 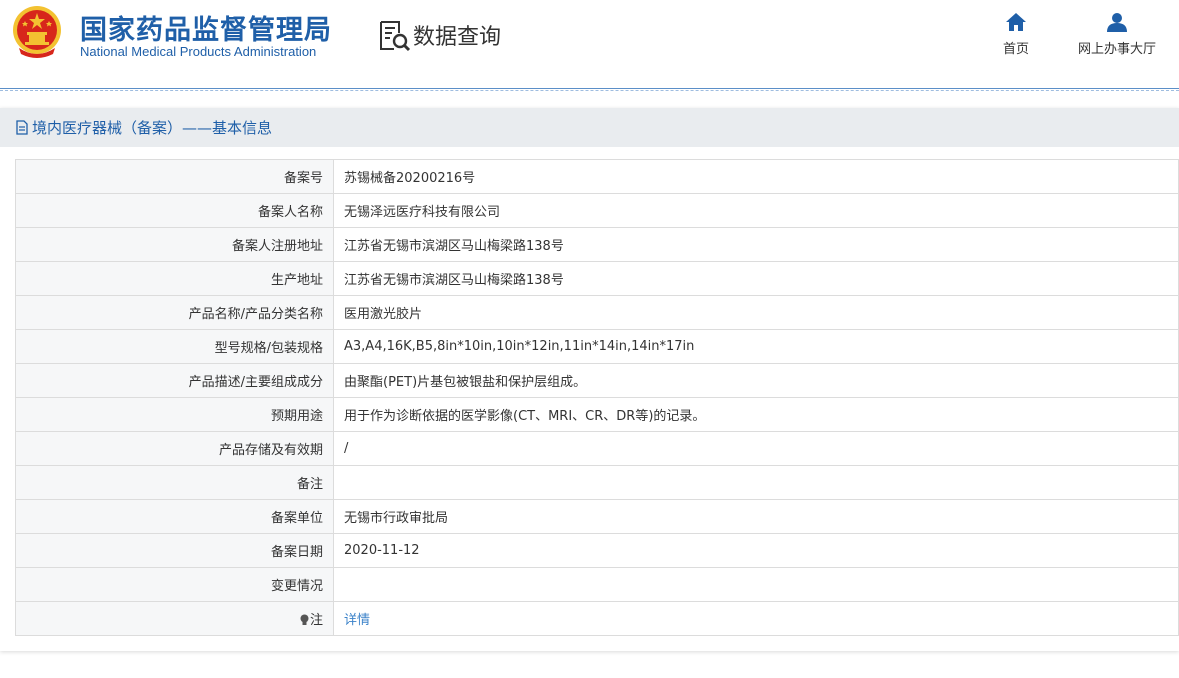 I want to click on table-row: 产品存储及有效期 /, so click(x=597, y=448).